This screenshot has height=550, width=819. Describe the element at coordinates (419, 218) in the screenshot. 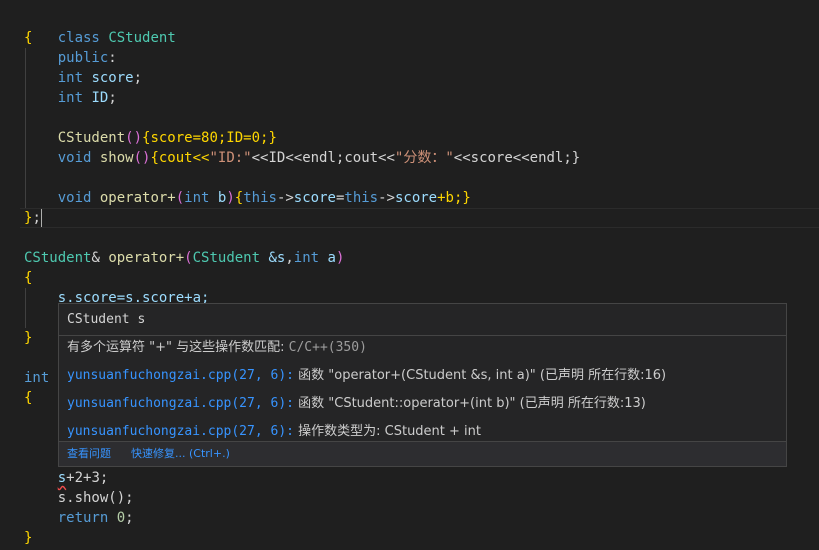

I see `current-line-highlight` at that location.